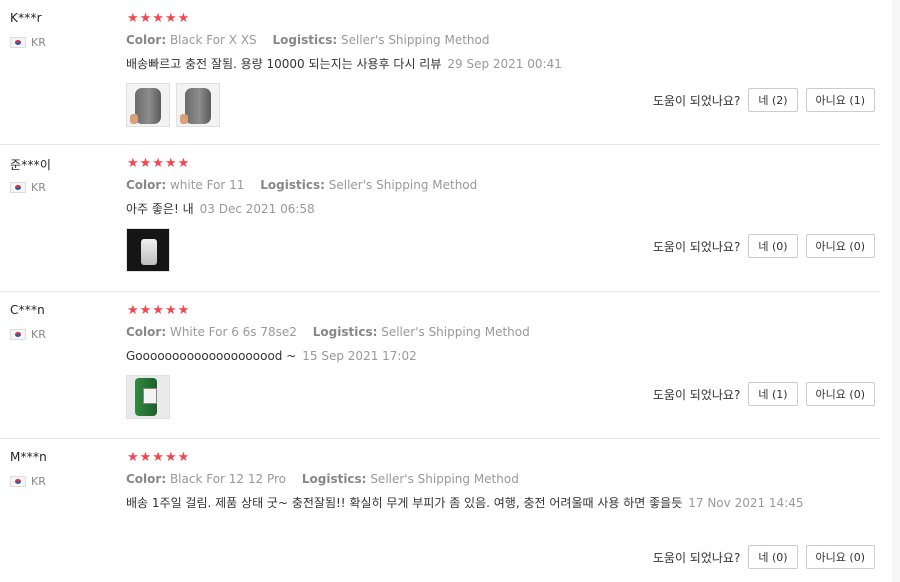 The height and width of the screenshot is (582, 900). Describe the element at coordinates (896, 291) in the screenshot. I see `scrollbar-track` at that location.